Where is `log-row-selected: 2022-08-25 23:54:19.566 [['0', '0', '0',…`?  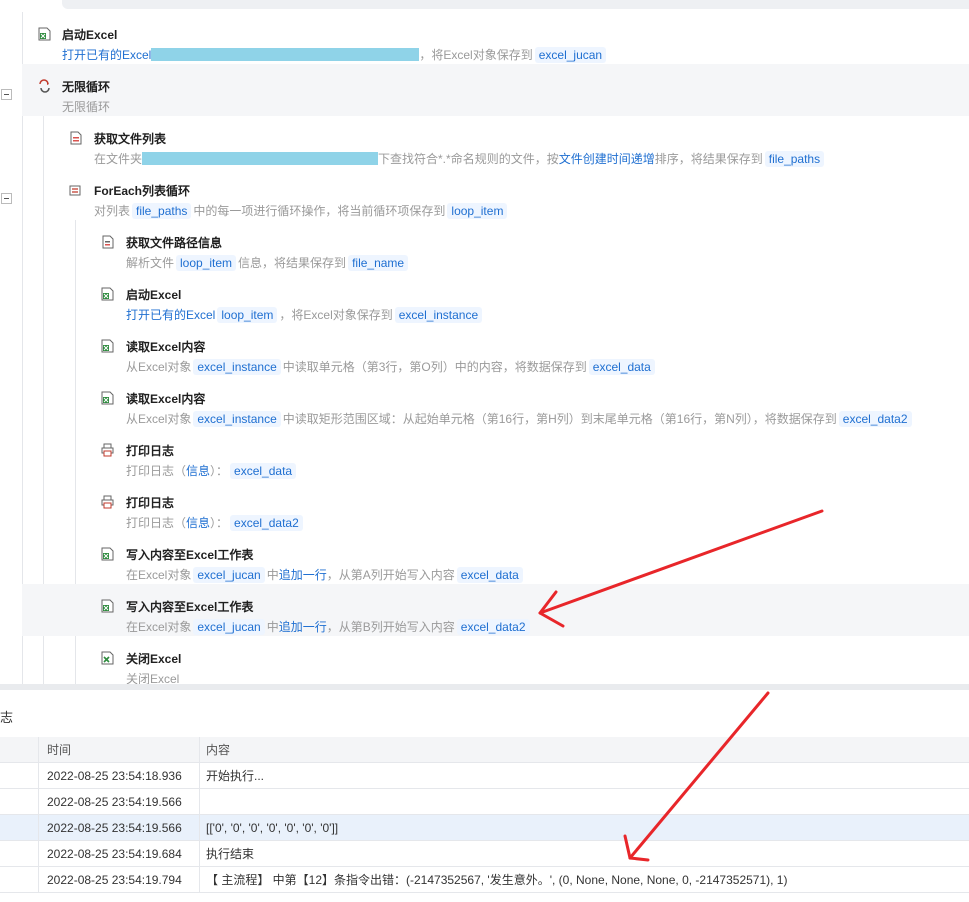 log-row-selected: 2022-08-25 23:54:19.566 [['0', '0', '0',… is located at coordinates (484, 827).